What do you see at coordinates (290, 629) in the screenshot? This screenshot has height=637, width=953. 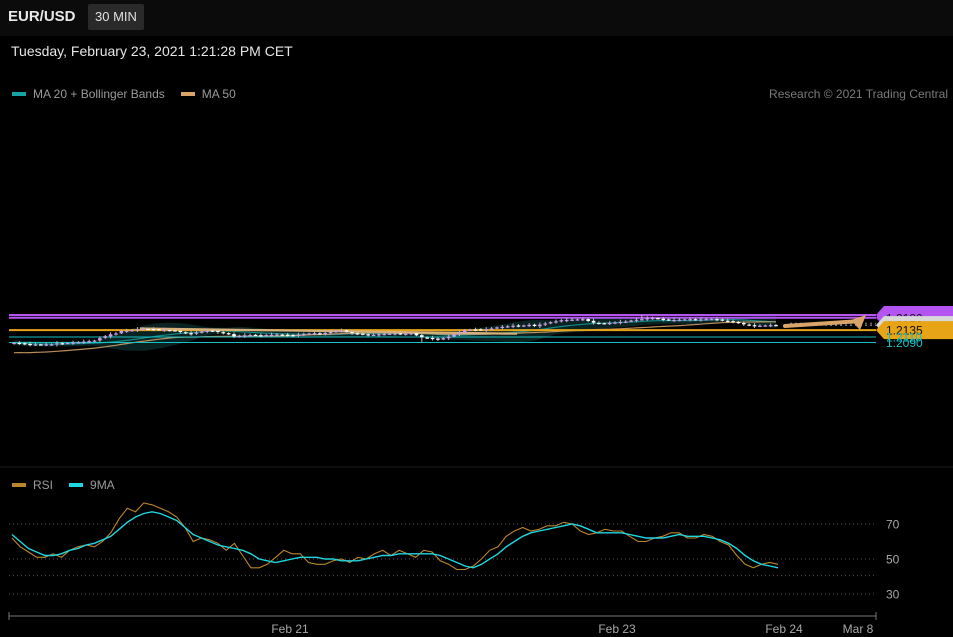 I see `time-tick-label-0: Feb 21` at bounding box center [290, 629].